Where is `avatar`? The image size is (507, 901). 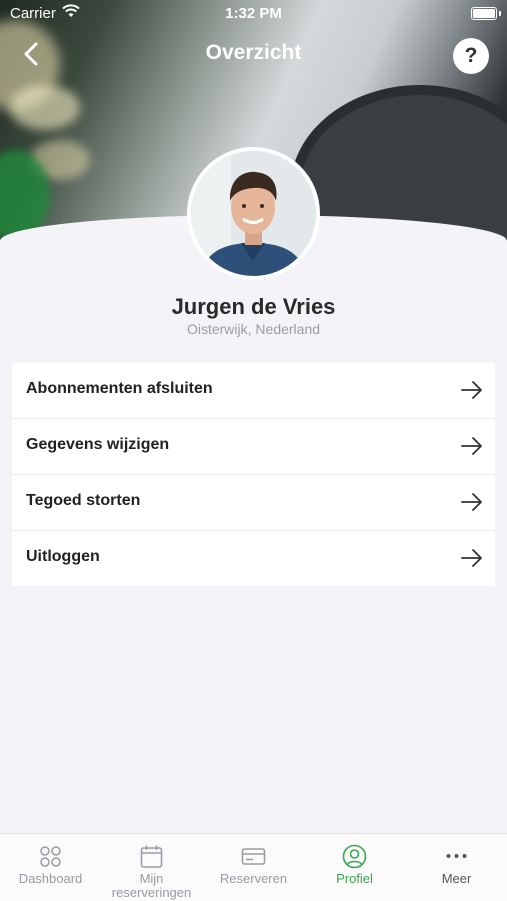
avatar is located at coordinates (253, 213).